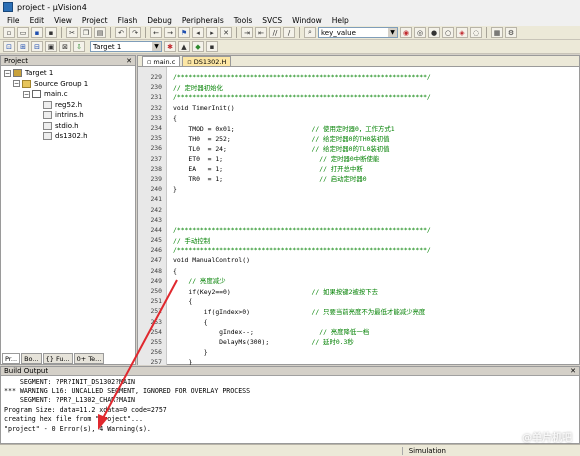 Image resolution: width=580 pixels, height=456 pixels. Describe the element at coordinates (310, 32) in the screenshot. I see `find-in-files-icon: ⌕` at that location.